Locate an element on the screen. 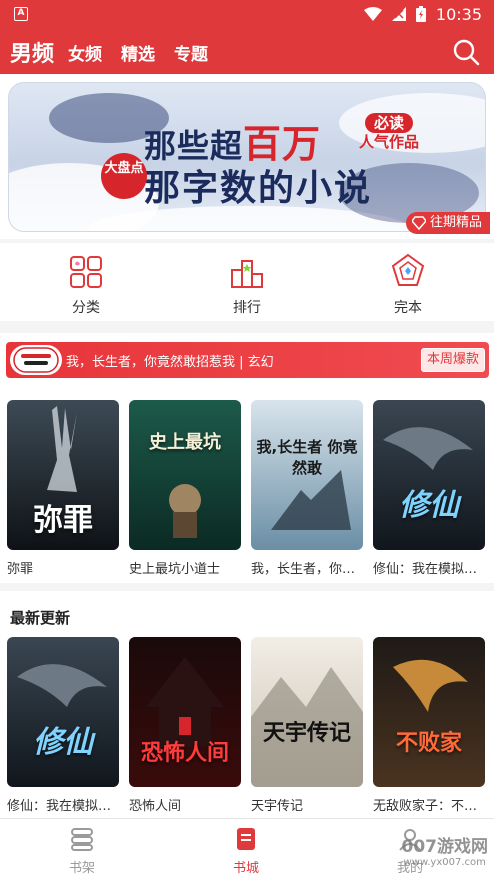 The width and height of the screenshot is (494, 878). mountain-art is located at coordinates (307, 727).